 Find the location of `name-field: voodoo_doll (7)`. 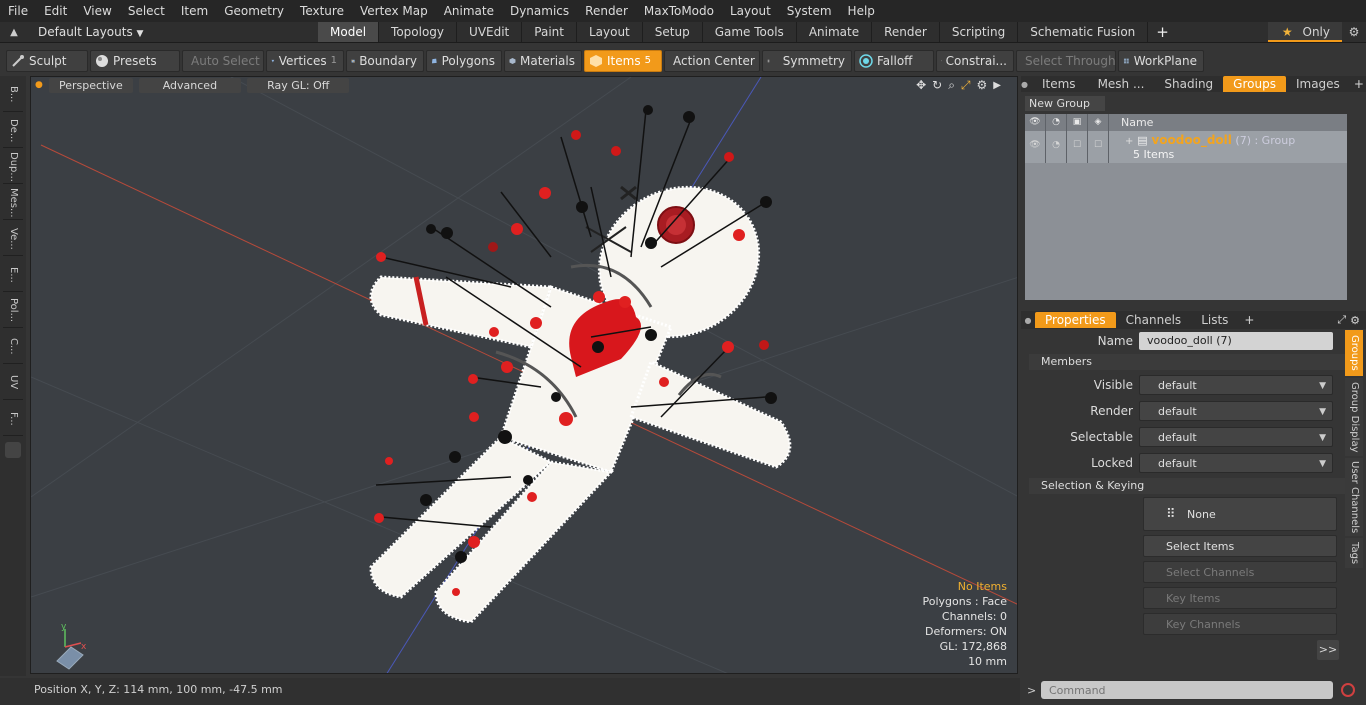

name-field: voodoo_doll (7) is located at coordinates (1236, 341).